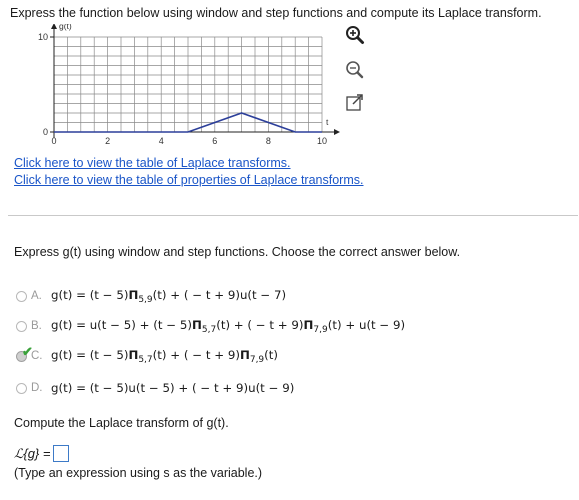  Describe the element at coordinates (65, 27) in the screenshot. I see `y-axis-label: g(t)` at that location.